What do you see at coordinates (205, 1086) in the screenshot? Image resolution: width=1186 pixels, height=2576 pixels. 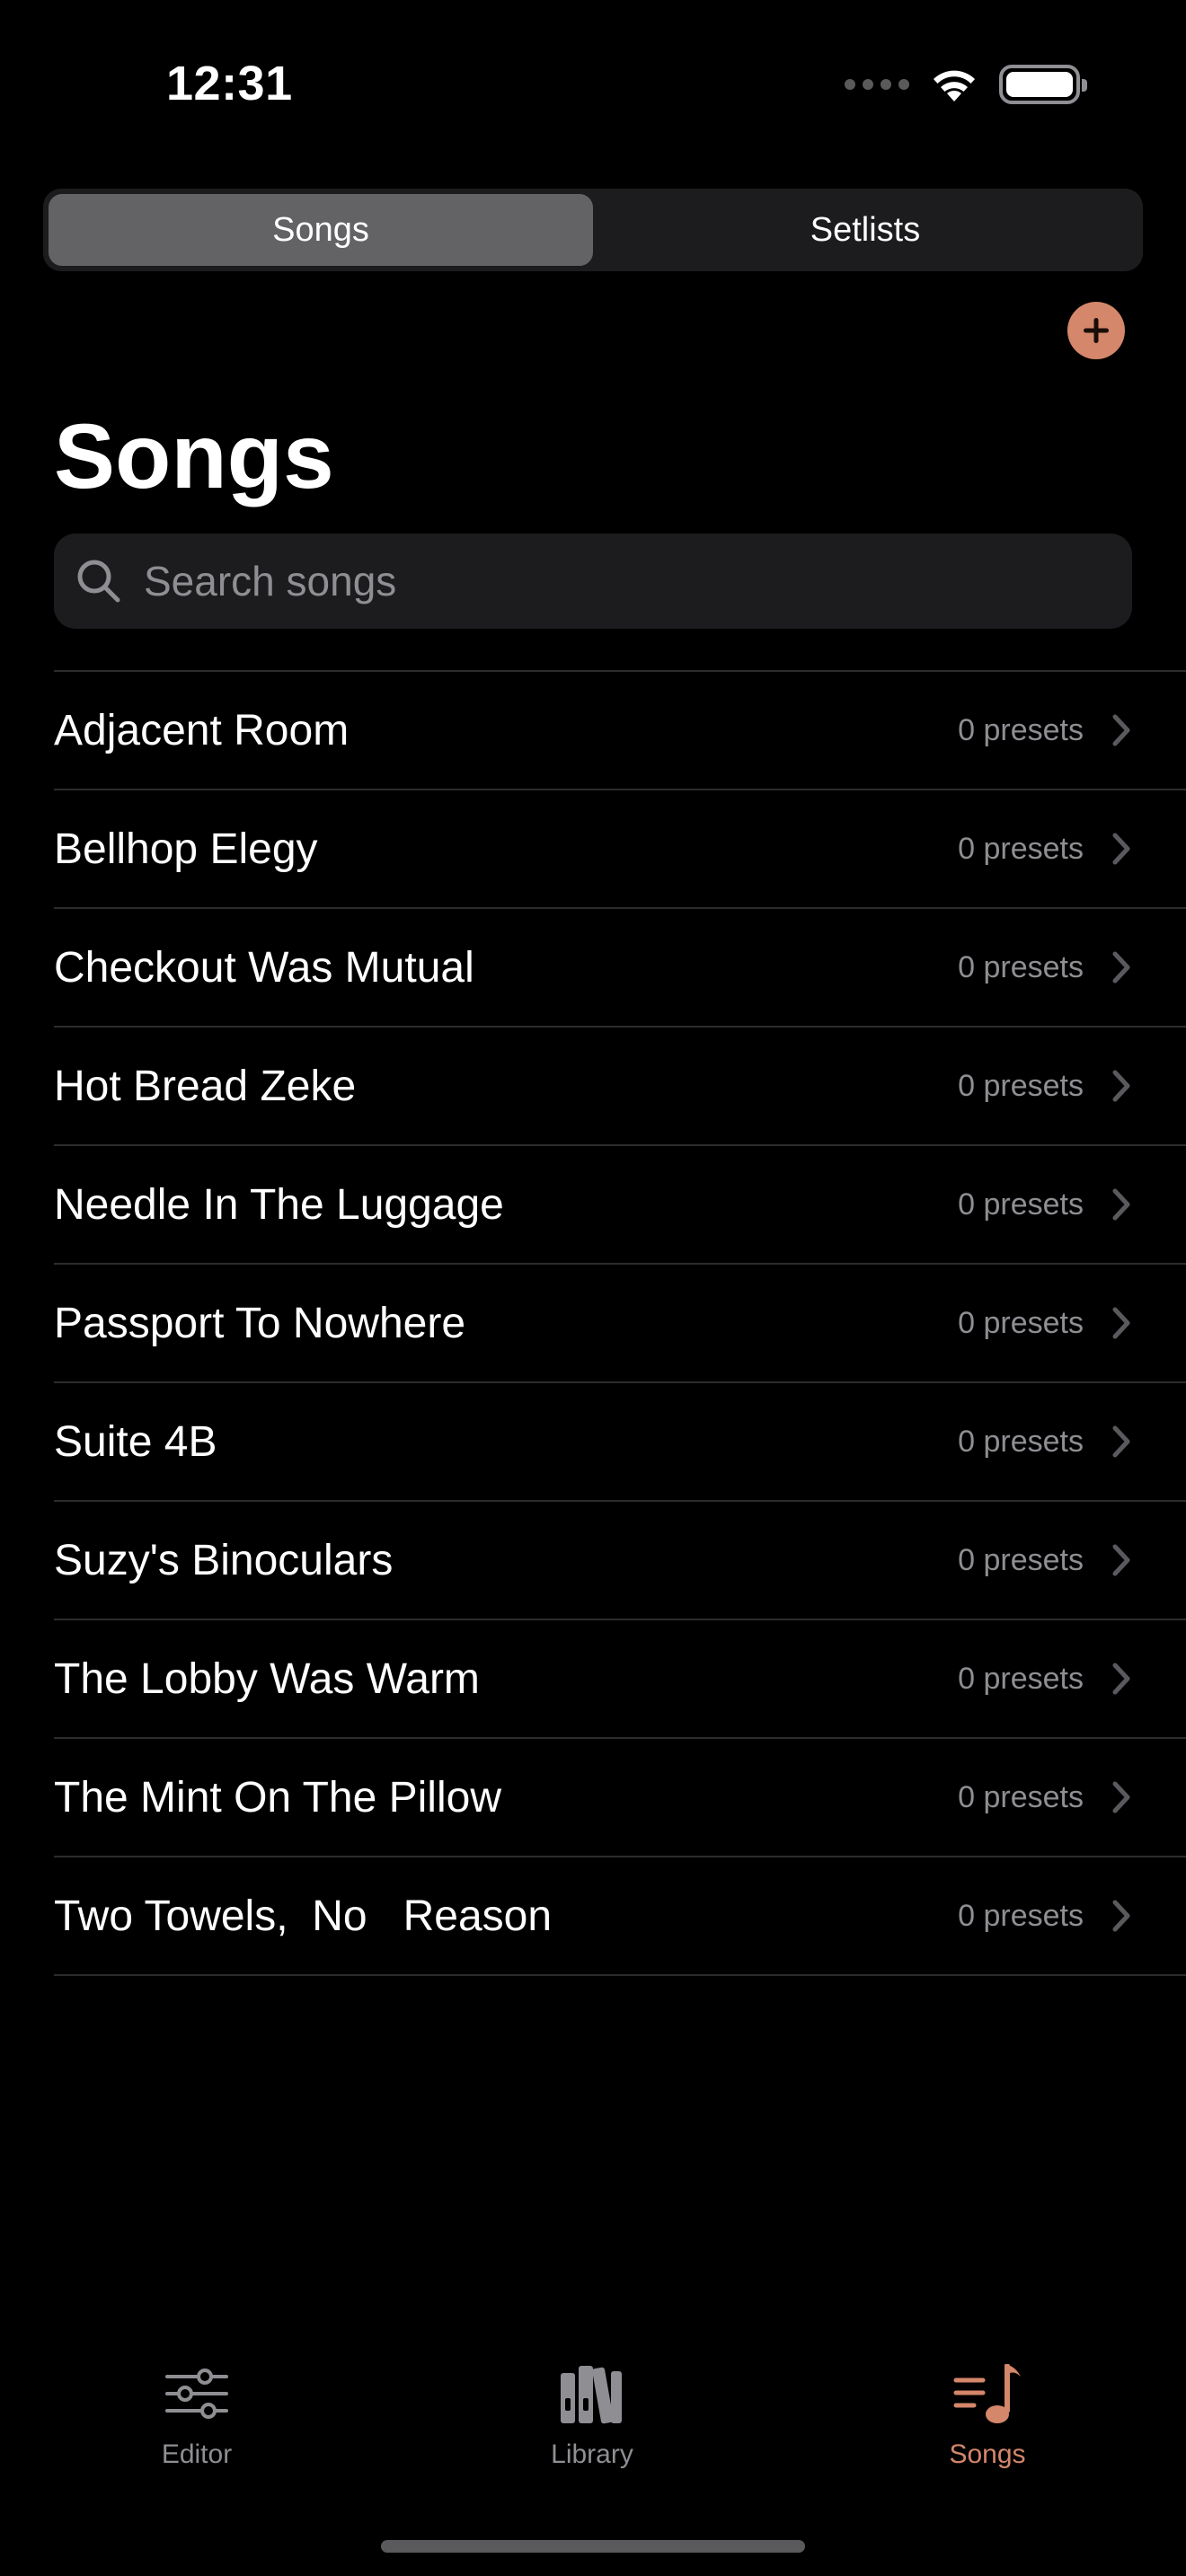 I see `song-title: Hot Bread Zeke` at bounding box center [205, 1086].